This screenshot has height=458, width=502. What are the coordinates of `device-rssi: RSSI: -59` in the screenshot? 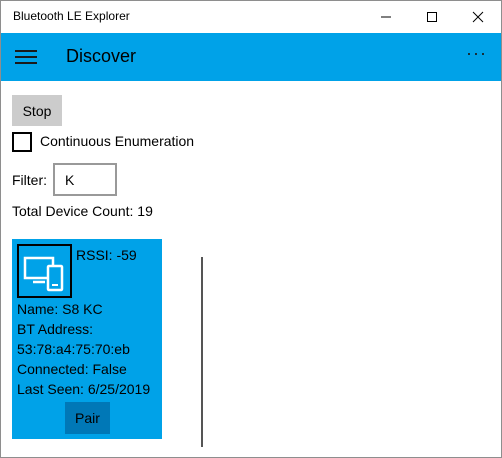 It's located at (106, 255).